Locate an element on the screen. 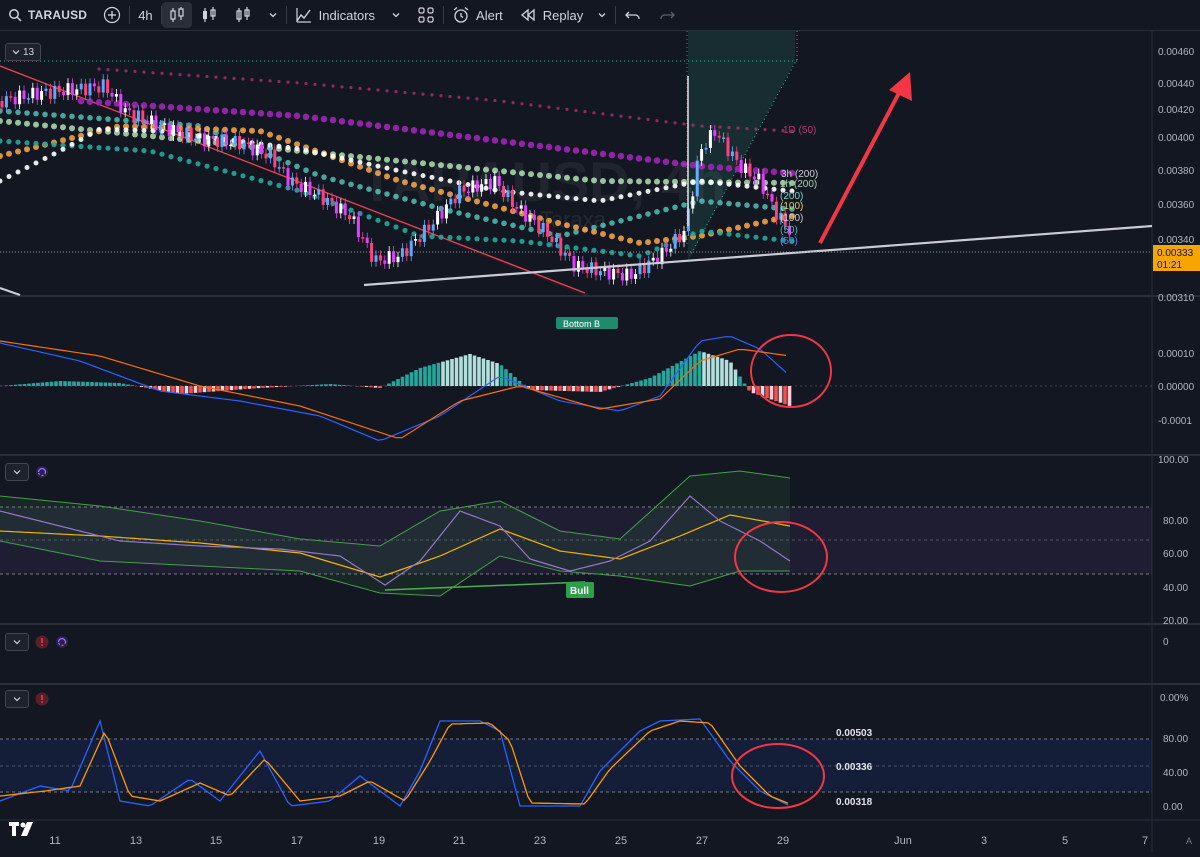 This screenshot has width=1200, height=857. rsi-axis: 100.00 80.00 60.00 40.00 20.00 is located at coordinates (1173, 541).